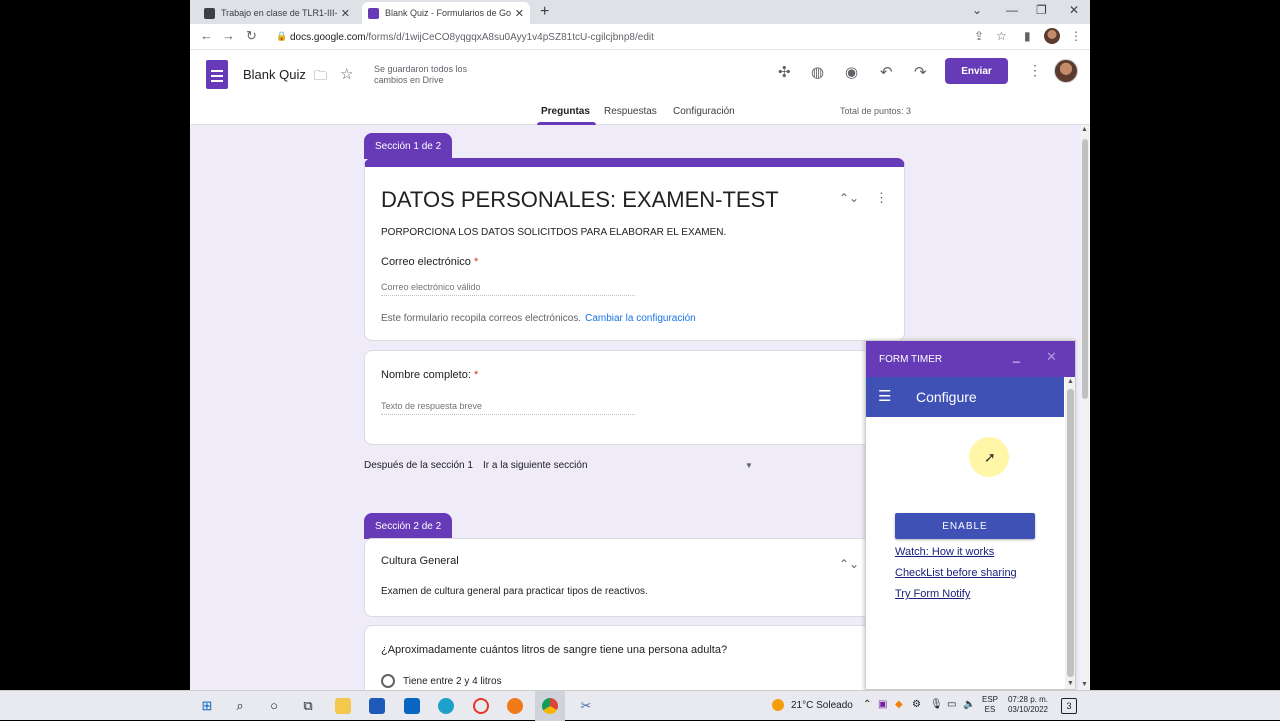 The width and height of the screenshot is (1280, 721). Describe the element at coordinates (217, 74) in the screenshot. I see `google-forms-logo-icon` at that location.